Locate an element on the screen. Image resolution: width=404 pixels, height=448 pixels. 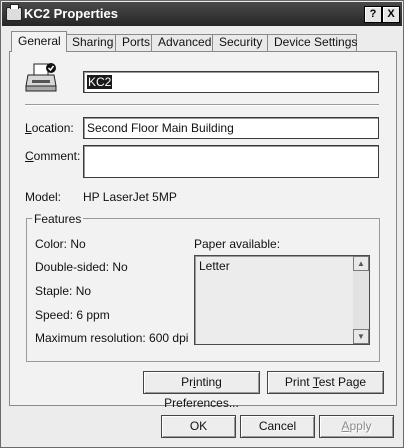
features-title: Features is located at coordinates (58, 219).